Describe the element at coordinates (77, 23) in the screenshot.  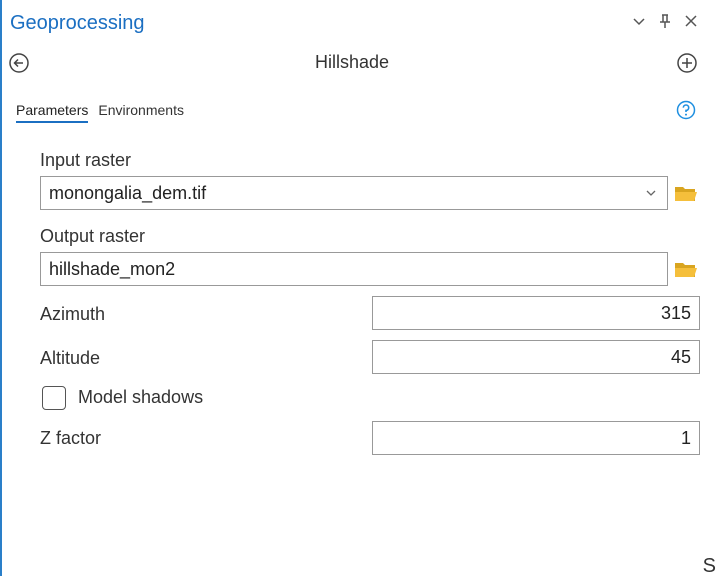
I see `pane-title: Geoprocessing` at that location.